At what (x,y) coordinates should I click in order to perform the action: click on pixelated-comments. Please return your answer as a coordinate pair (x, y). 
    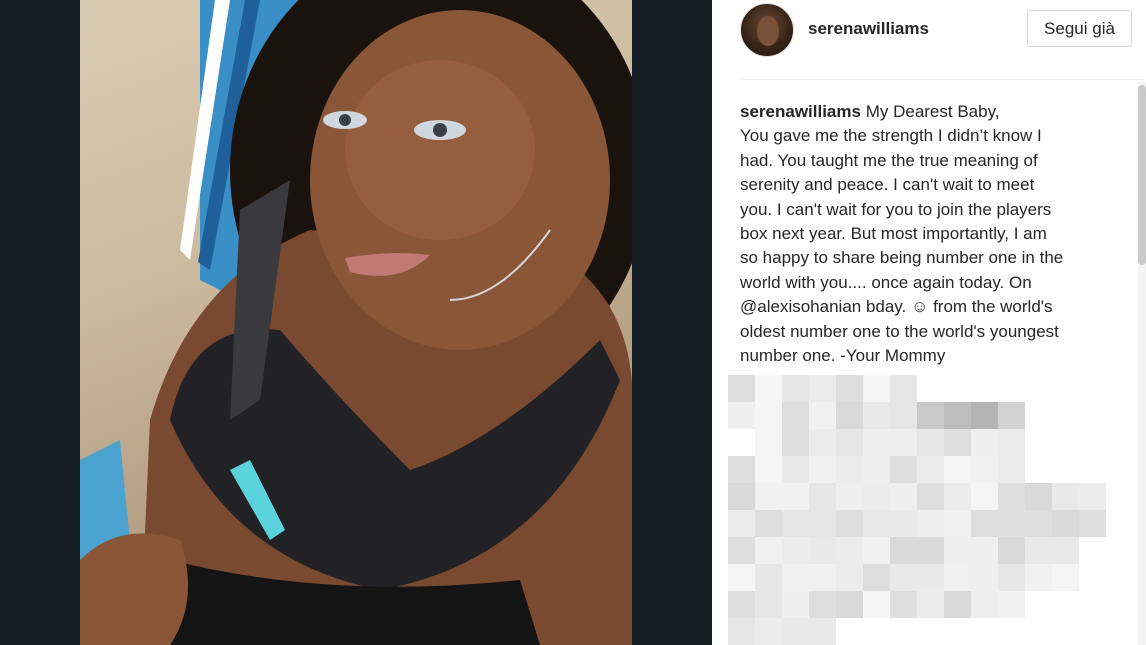
    Looking at the image, I should click on (920, 510).